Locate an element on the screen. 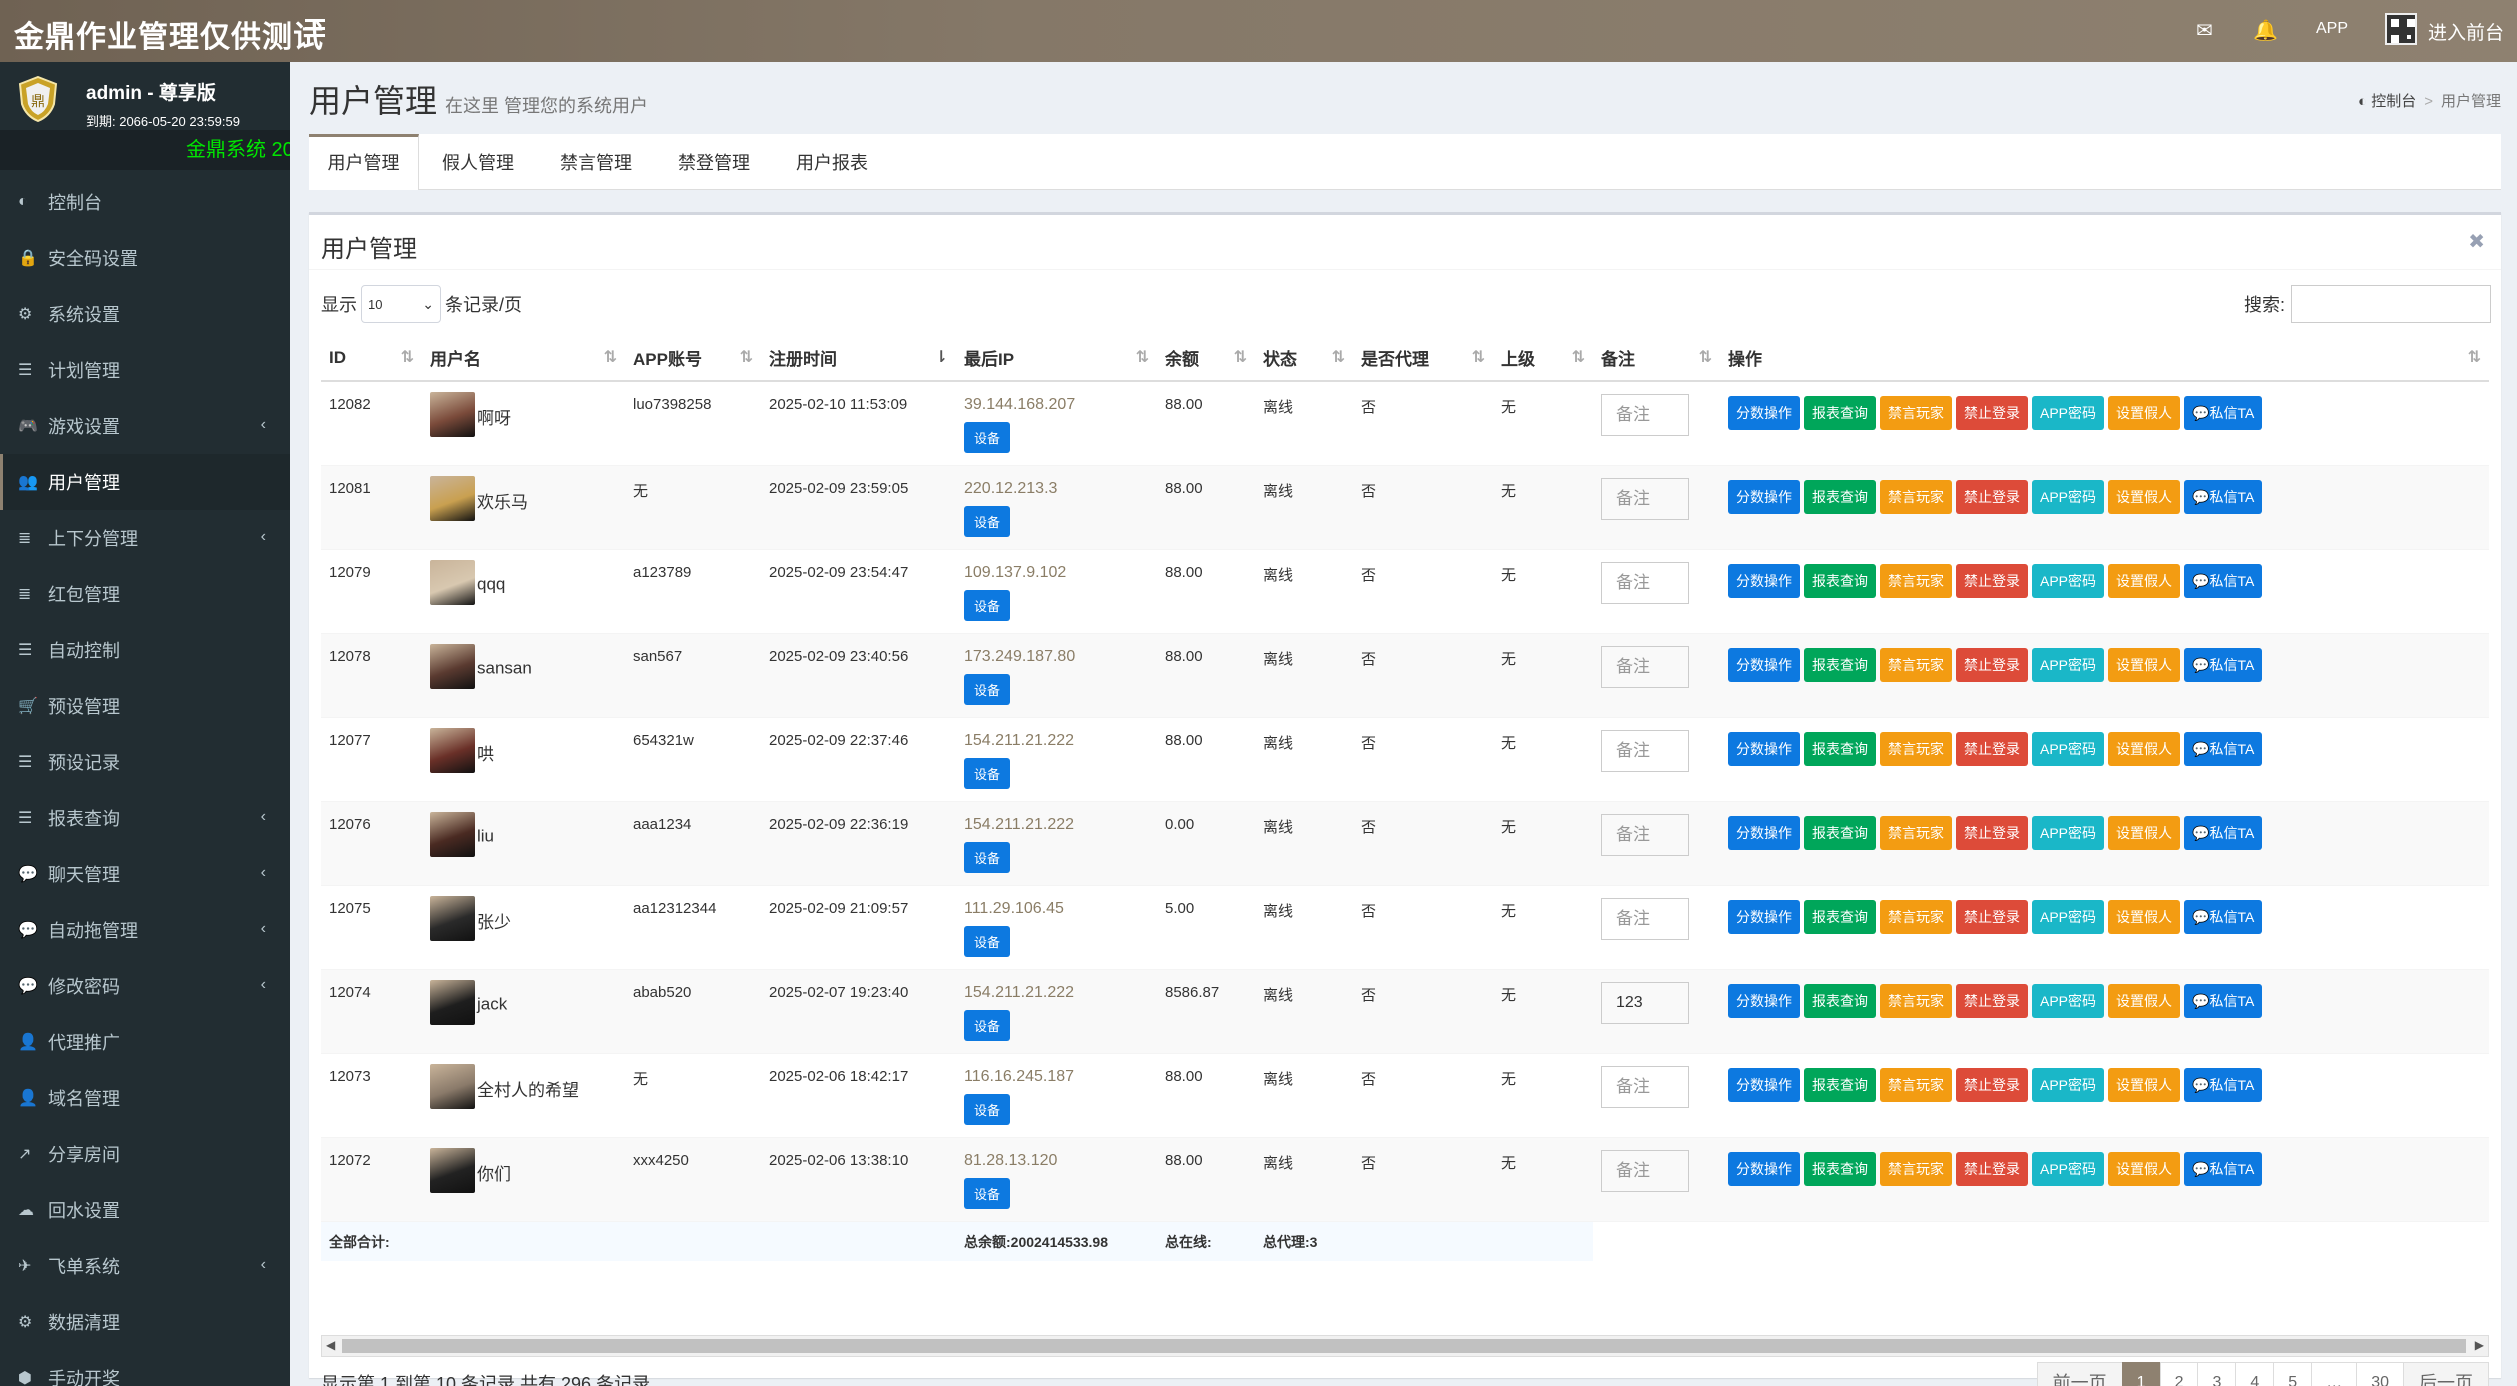 The height and width of the screenshot is (1386, 2517). column-header: 状态 ⇅ is located at coordinates (1304, 358).